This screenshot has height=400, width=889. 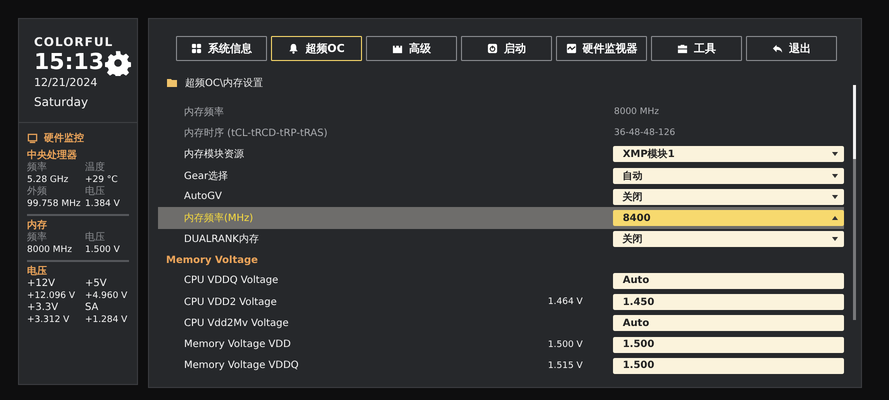 I want to click on setting-label: CPU VDD2 Voltage, so click(x=231, y=302).